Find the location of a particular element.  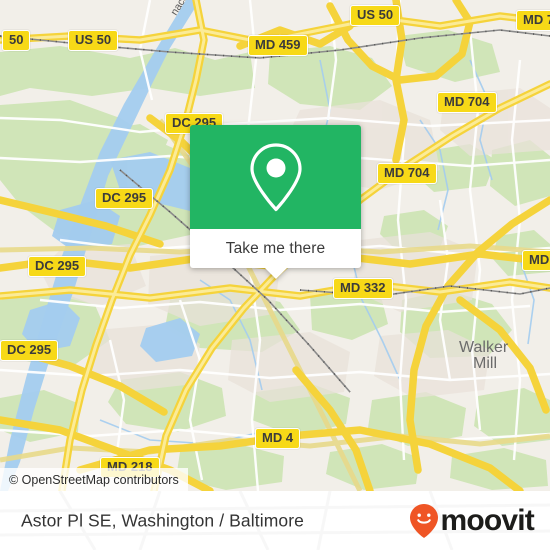

moovit-wordmark: moovit is located at coordinates (487, 520).